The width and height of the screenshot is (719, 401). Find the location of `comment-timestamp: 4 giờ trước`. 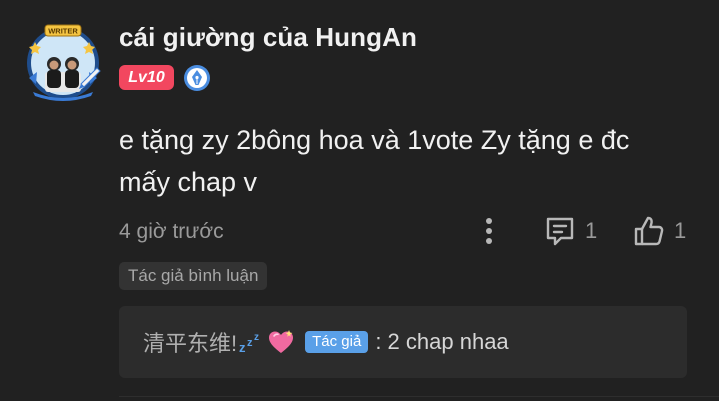

comment-timestamp: 4 giờ trước is located at coordinates (171, 231).